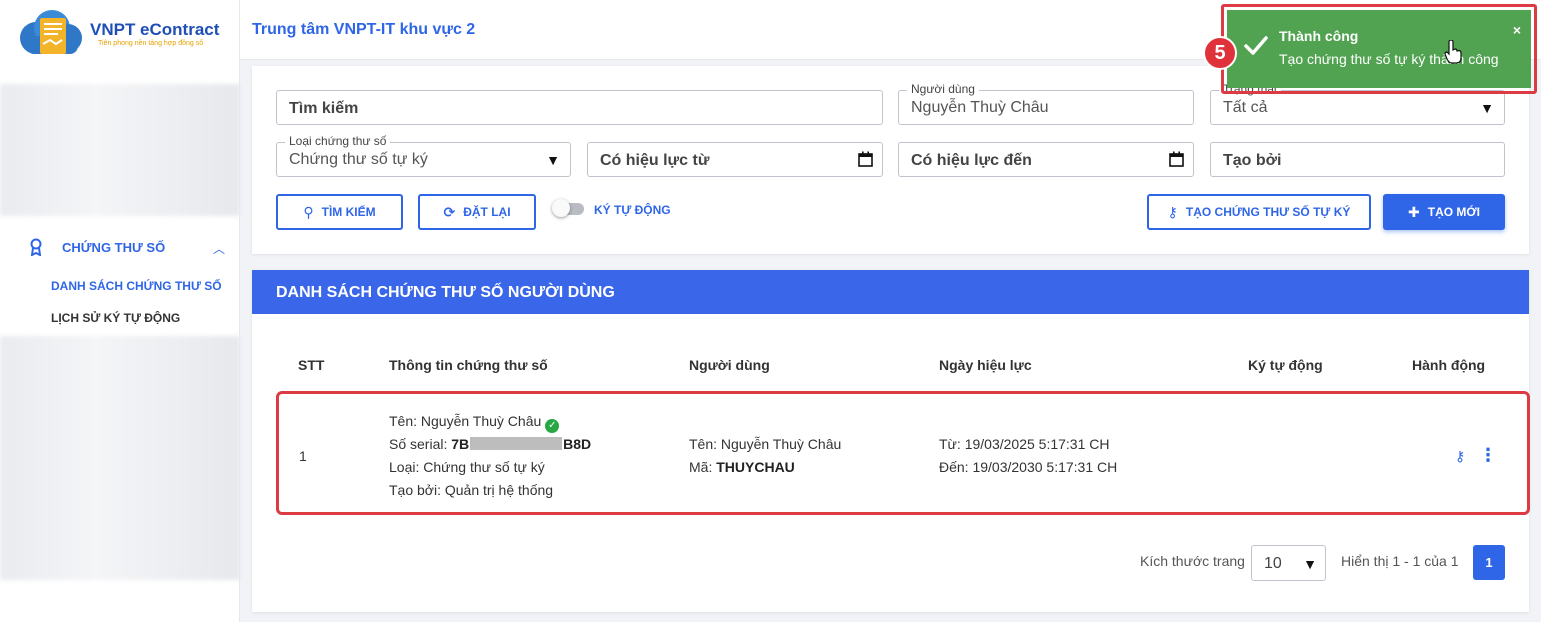 Image resolution: width=1541 pixels, height=622 pixels. Describe the element at coordinates (420, 444) in the screenshot. I see `serial-label: Số serial:` at that location.